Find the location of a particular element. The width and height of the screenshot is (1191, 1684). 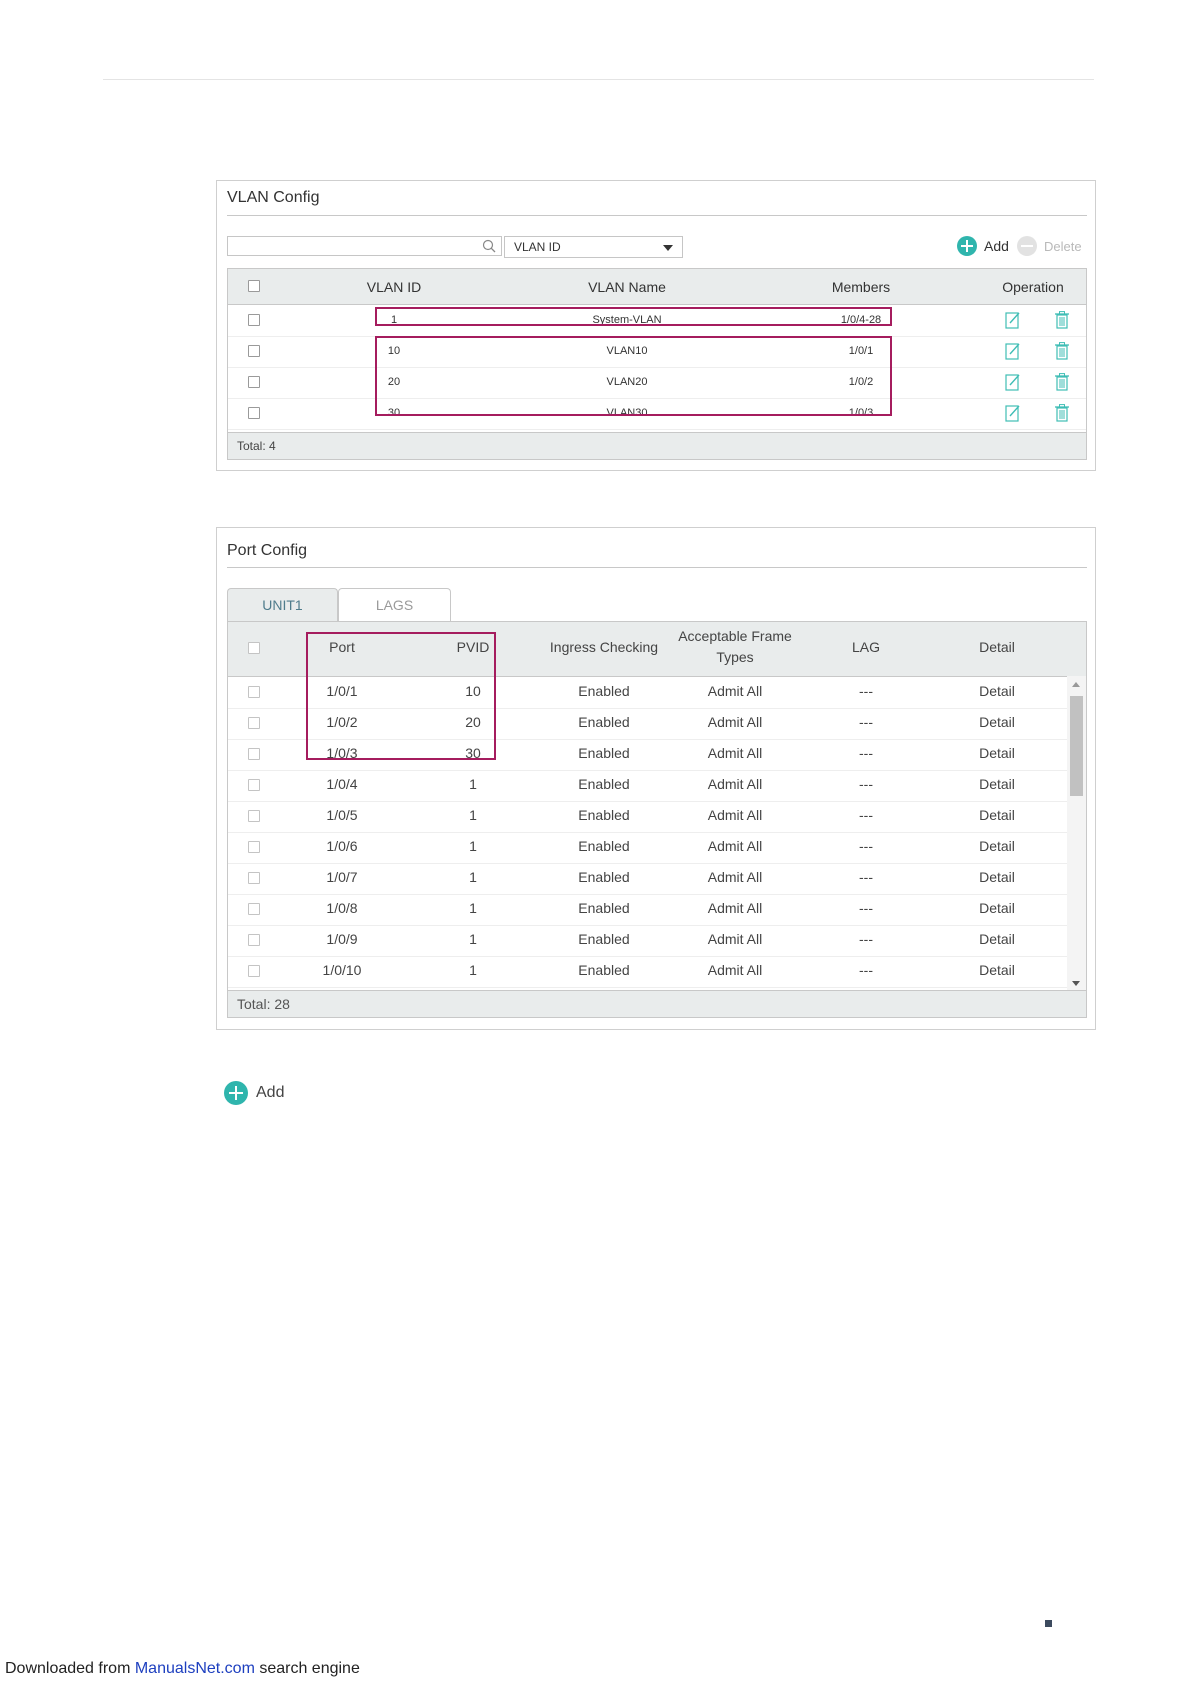

scrollbar is located at coordinates (1076, 834).